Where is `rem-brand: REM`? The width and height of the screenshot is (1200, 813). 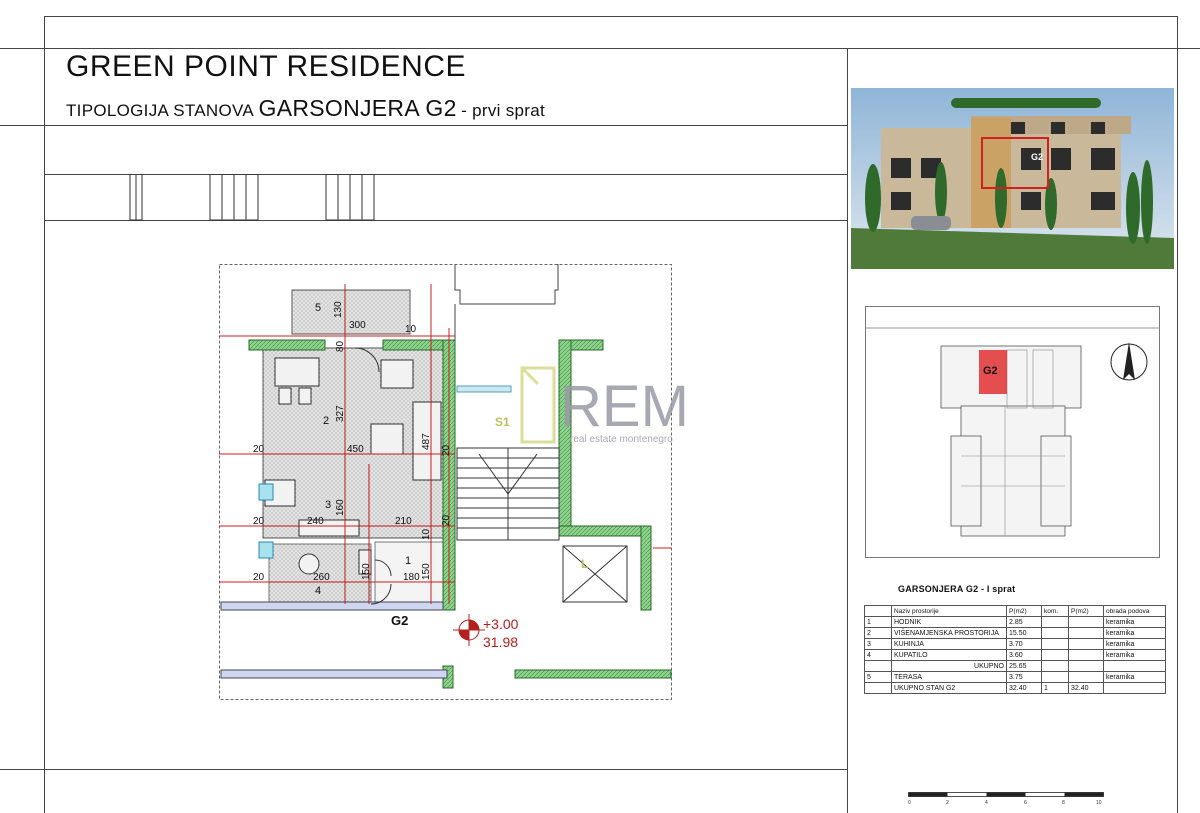
rem-brand: REM is located at coordinates (624, 406).